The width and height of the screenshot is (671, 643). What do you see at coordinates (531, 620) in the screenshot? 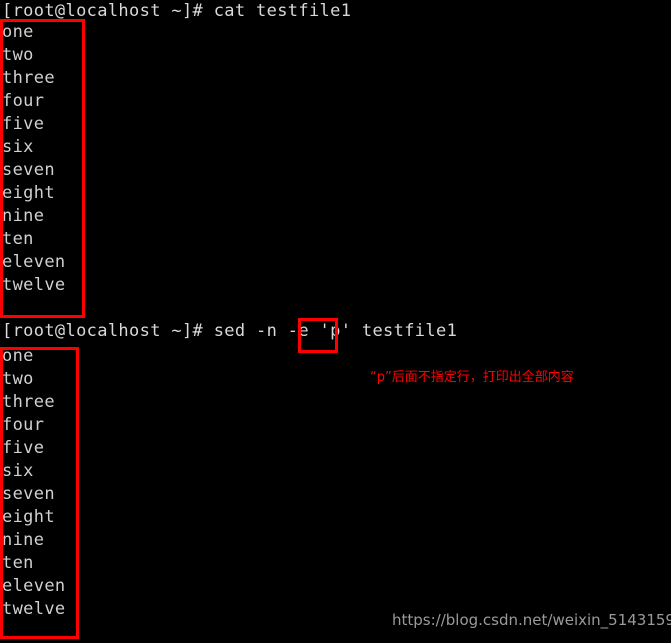
I see `watermark-url: https://blog.csdn.net/weixin_51431591` at bounding box center [531, 620].